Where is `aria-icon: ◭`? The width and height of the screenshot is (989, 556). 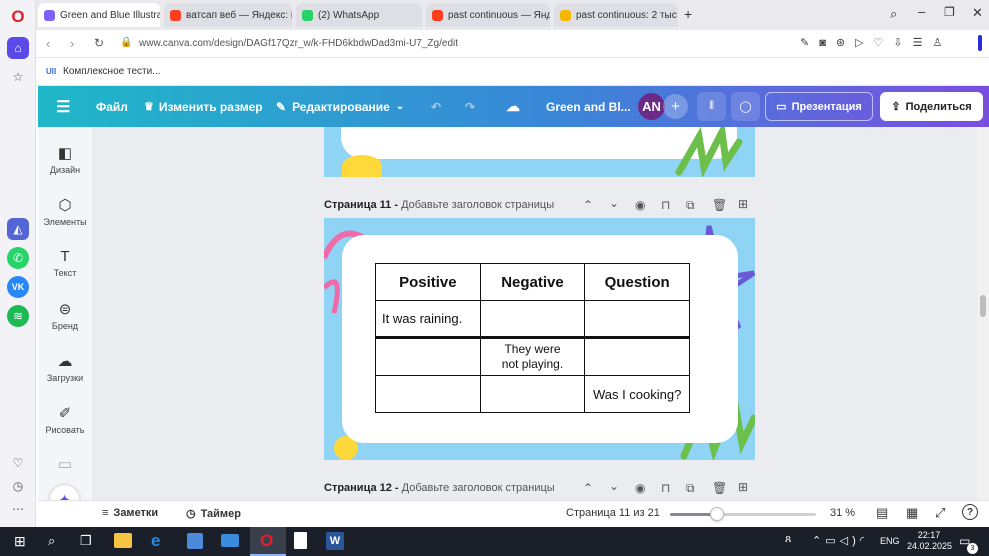 aria-icon: ◭ is located at coordinates (18, 229).